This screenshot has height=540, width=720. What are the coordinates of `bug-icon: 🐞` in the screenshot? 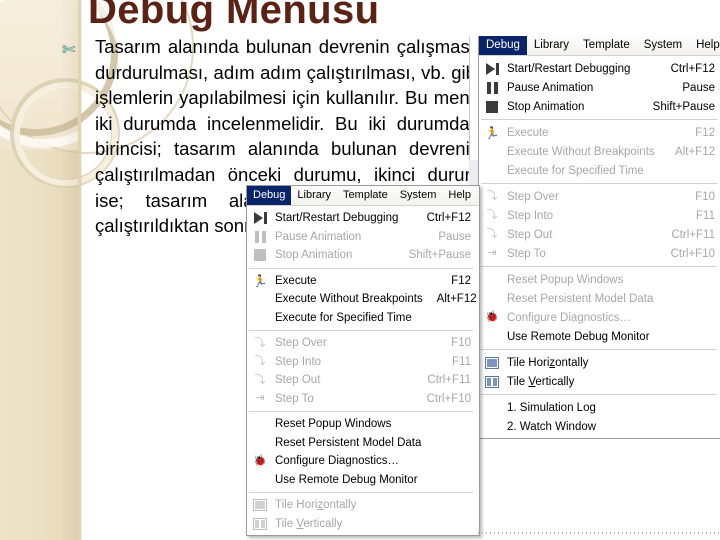 It's located at (260, 460).